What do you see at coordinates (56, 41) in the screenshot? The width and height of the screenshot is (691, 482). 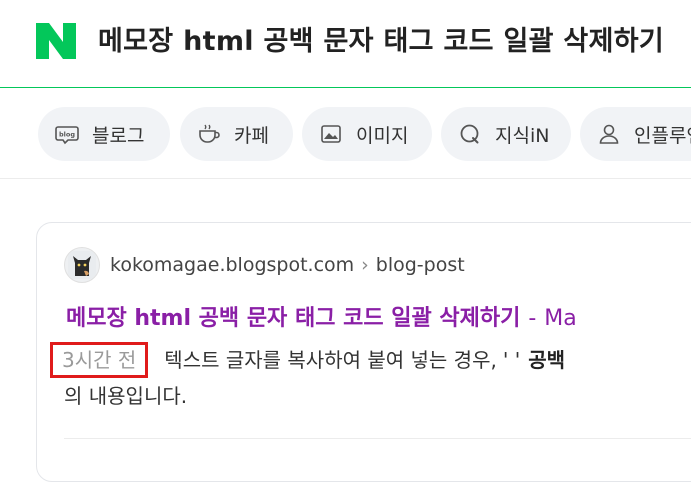 I see `naver-logo-icon` at bounding box center [56, 41].